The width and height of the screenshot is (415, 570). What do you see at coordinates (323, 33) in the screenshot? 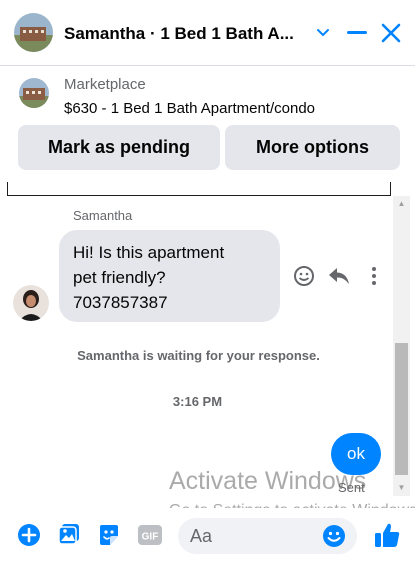
I see `chevron-down-icon` at bounding box center [323, 33].